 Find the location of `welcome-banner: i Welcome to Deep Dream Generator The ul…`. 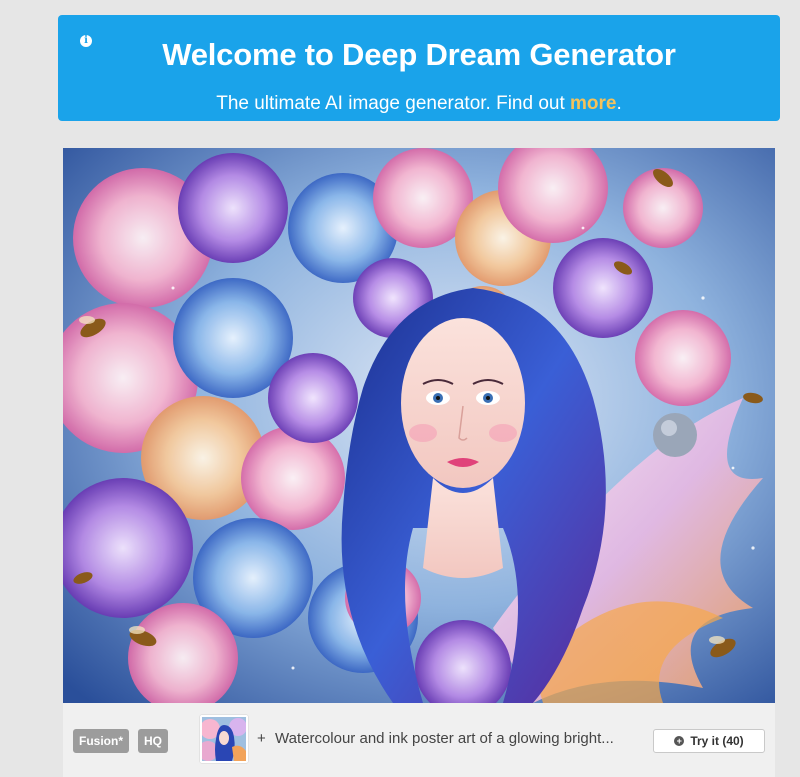

welcome-banner: i Welcome to Deep Dream Generator The ul… is located at coordinates (419, 68).